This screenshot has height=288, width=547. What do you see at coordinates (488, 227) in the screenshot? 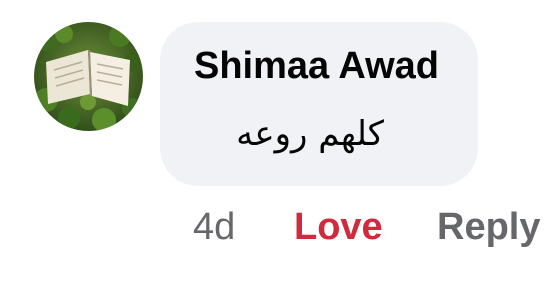
I see `reply-button: Reply` at bounding box center [488, 227].